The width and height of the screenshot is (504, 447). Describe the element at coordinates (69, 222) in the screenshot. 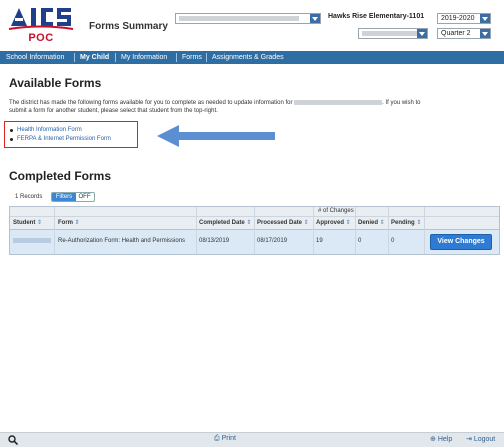

I see `column-header-form: Form ⇕` at that location.